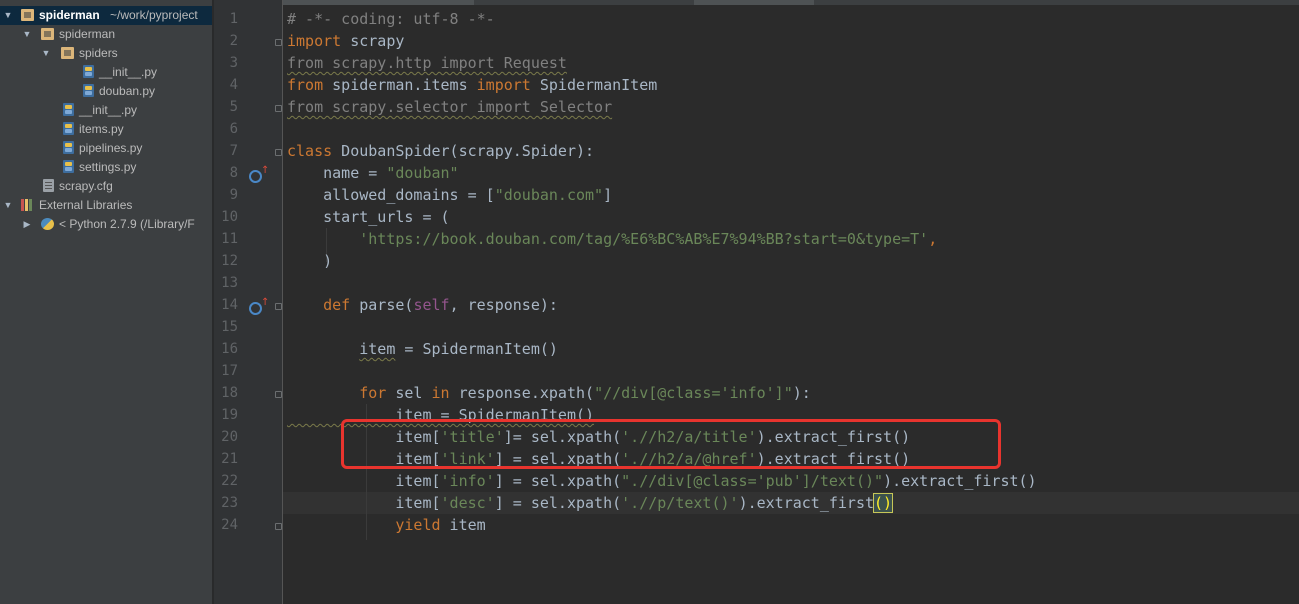 The image size is (1299, 604). Describe the element at coordinates (233, 63) in the screenshot. I see `line-number: 3` at that location.